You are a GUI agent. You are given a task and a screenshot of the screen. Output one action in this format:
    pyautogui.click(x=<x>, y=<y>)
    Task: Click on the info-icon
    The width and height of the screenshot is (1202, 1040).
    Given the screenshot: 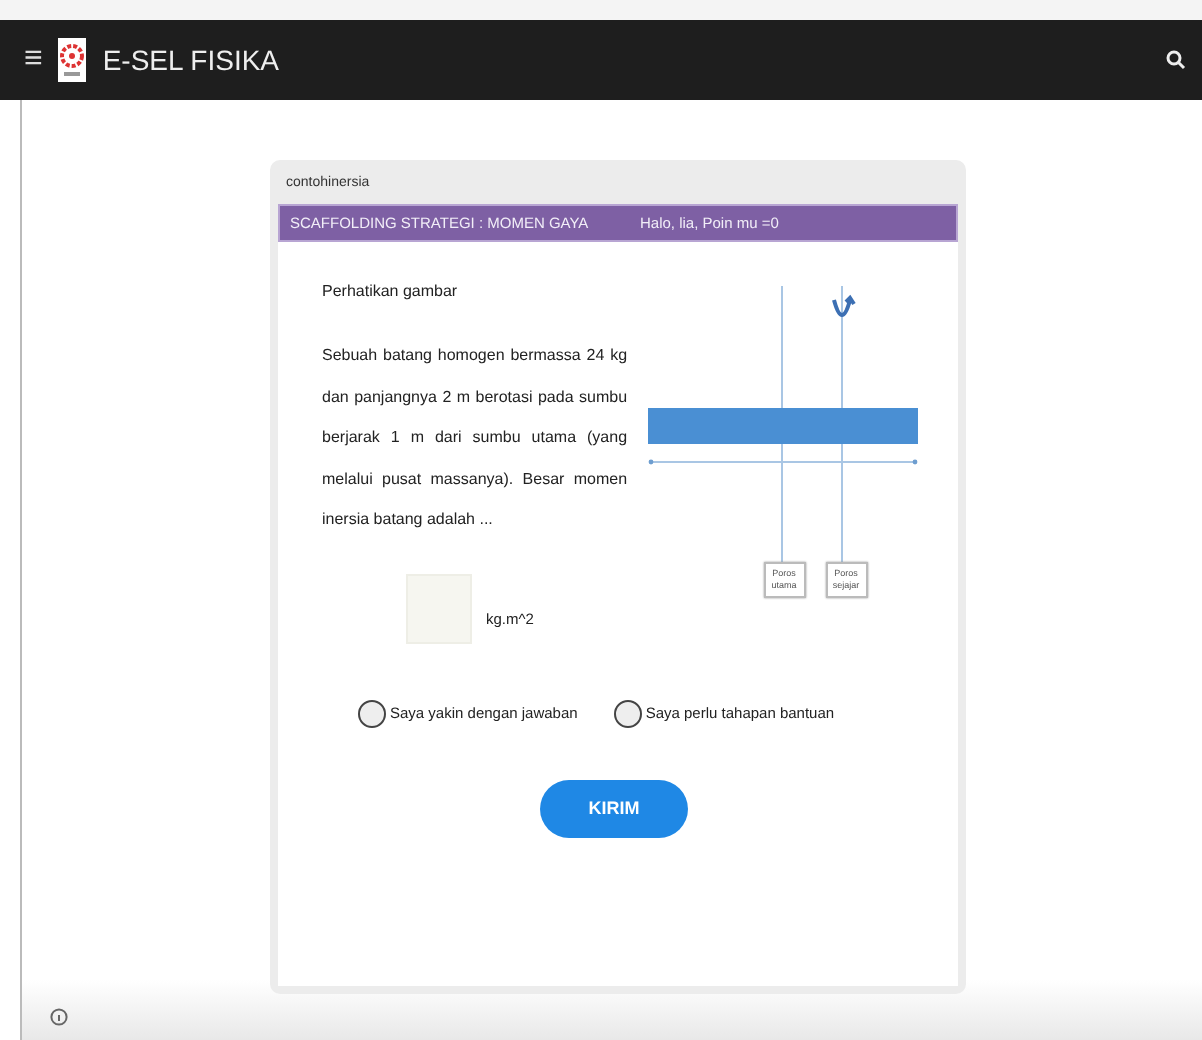 What is the action you would take?
    pyautogui.click(x=59, y=1017)
    